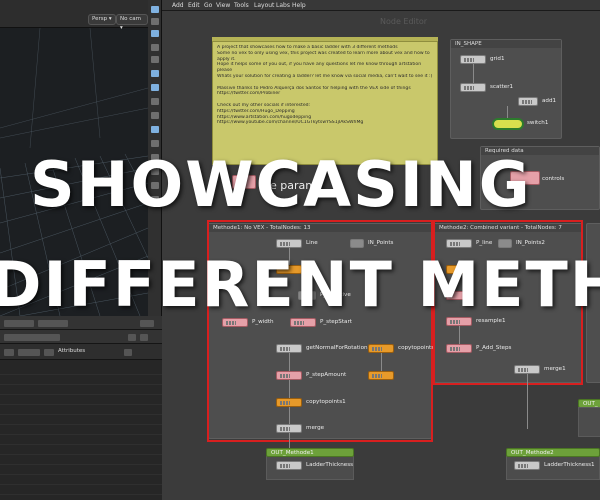 The image size is (600, 500). Describe the element at coordinates (9, 352) in the screenshot. I see `geometry-icon` at that location.